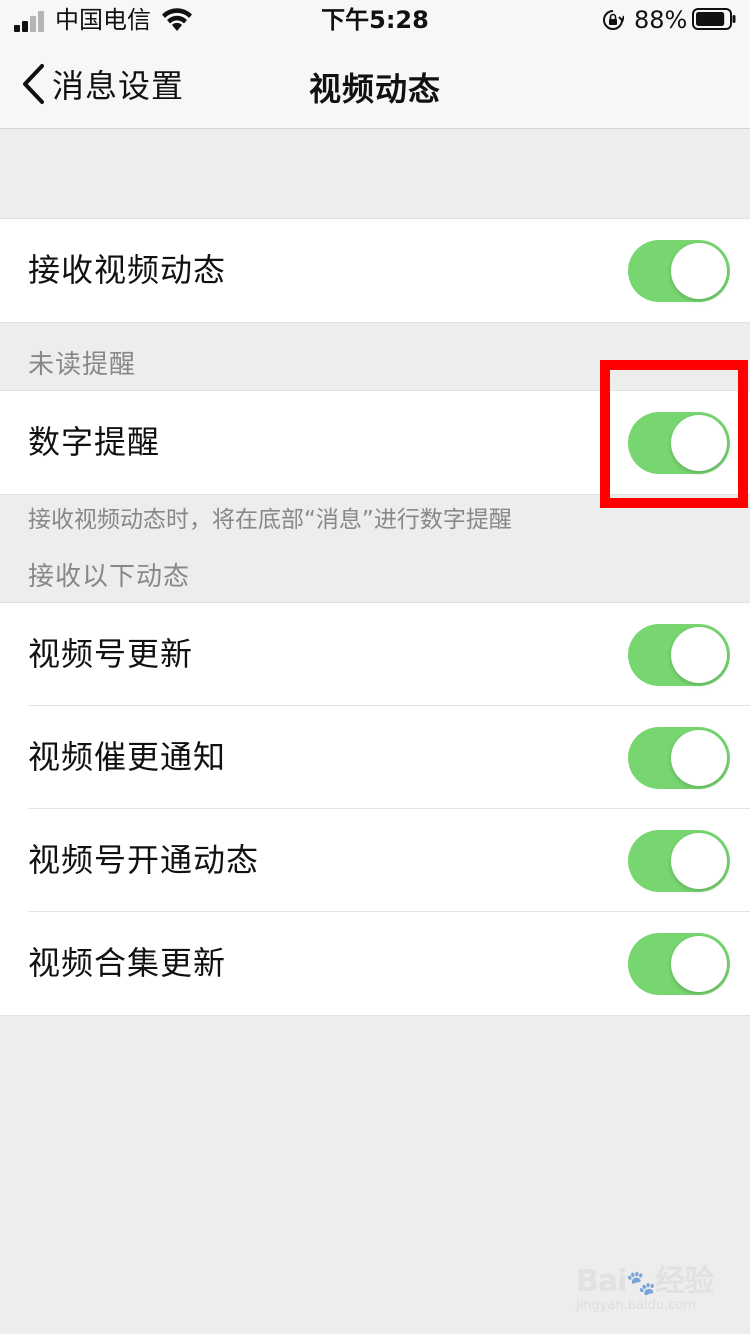 Image resolution: width=750 pixels, height=1334 pixels. I want to click on cell-receive-video-updates: 接收视频动态, so click(375, 270).